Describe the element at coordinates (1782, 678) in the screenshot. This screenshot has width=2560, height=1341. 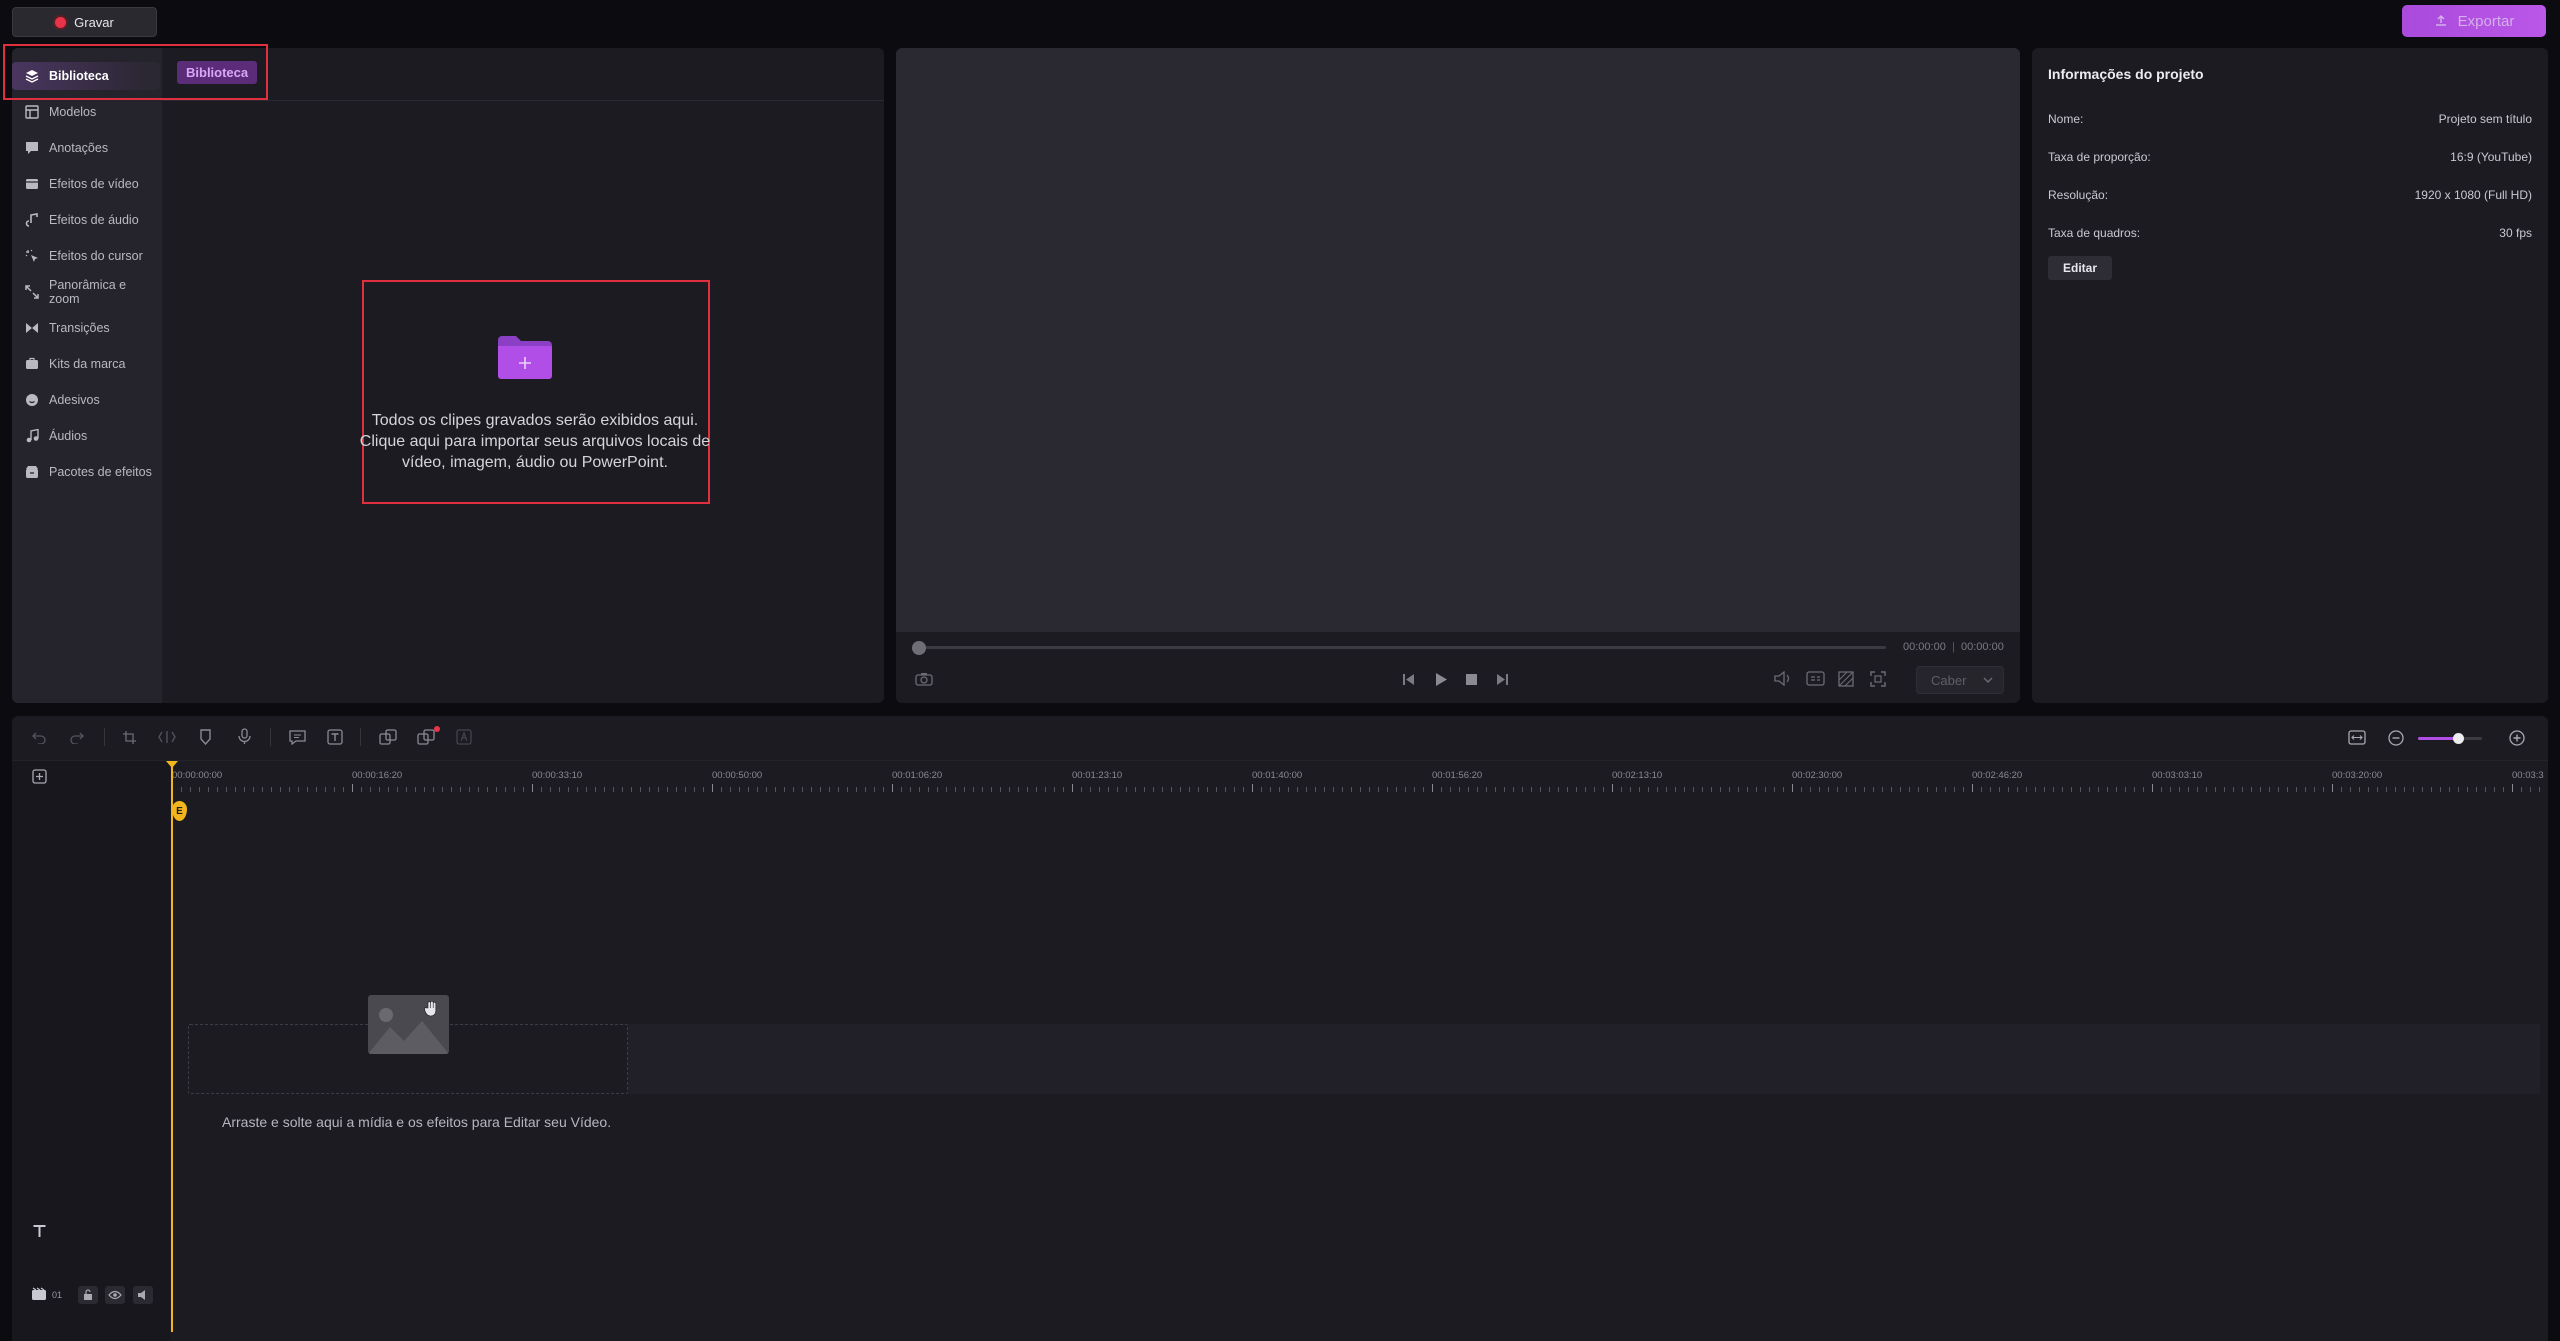
I see `volume-icon` at that location.